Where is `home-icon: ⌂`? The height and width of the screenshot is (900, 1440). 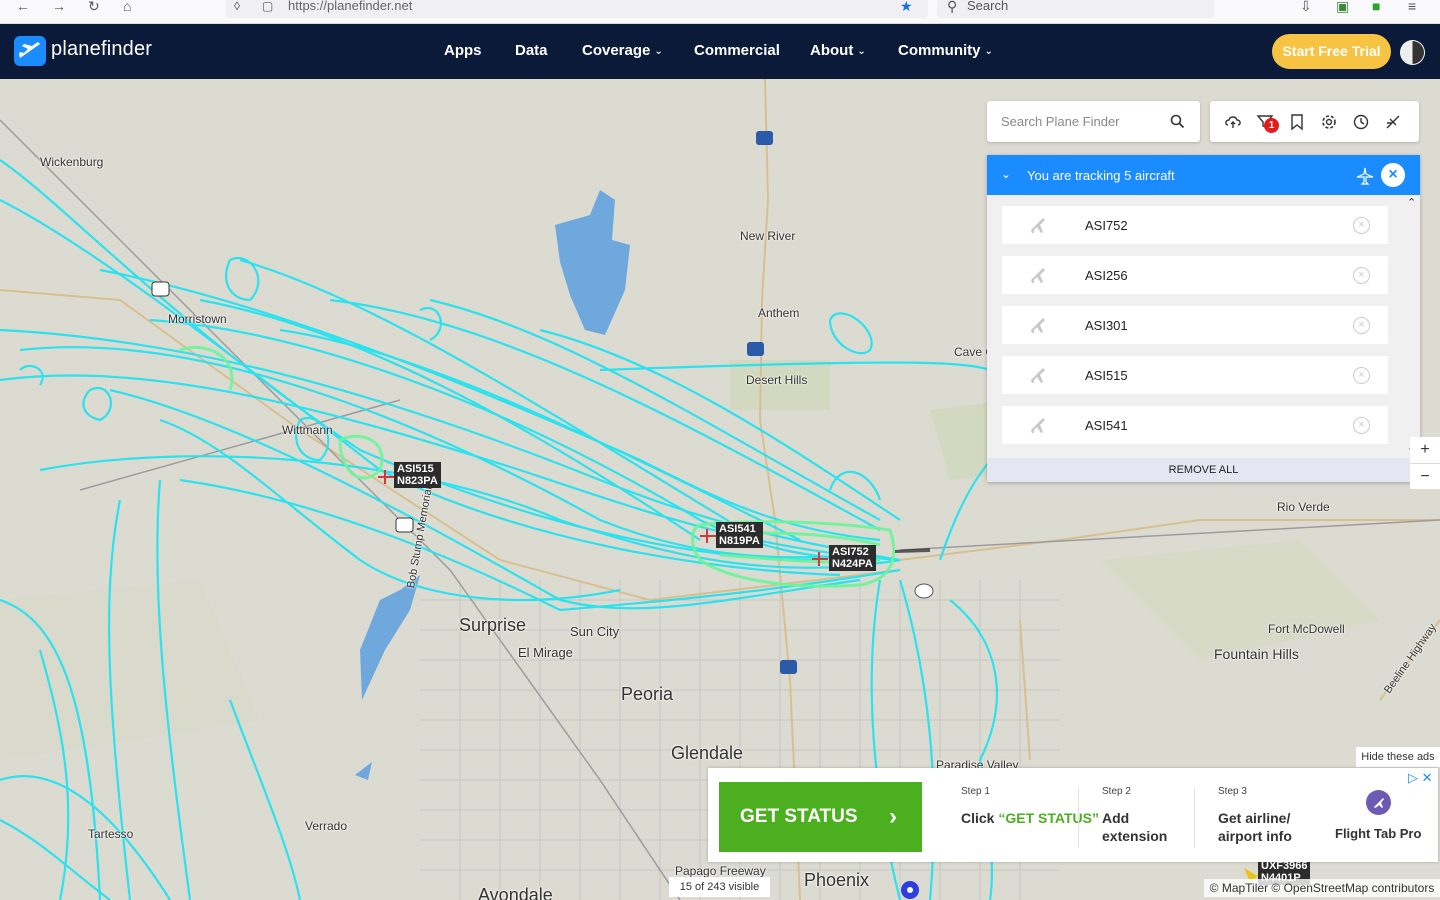
home-icon: ⌂ is located at coordinates (127, 7).